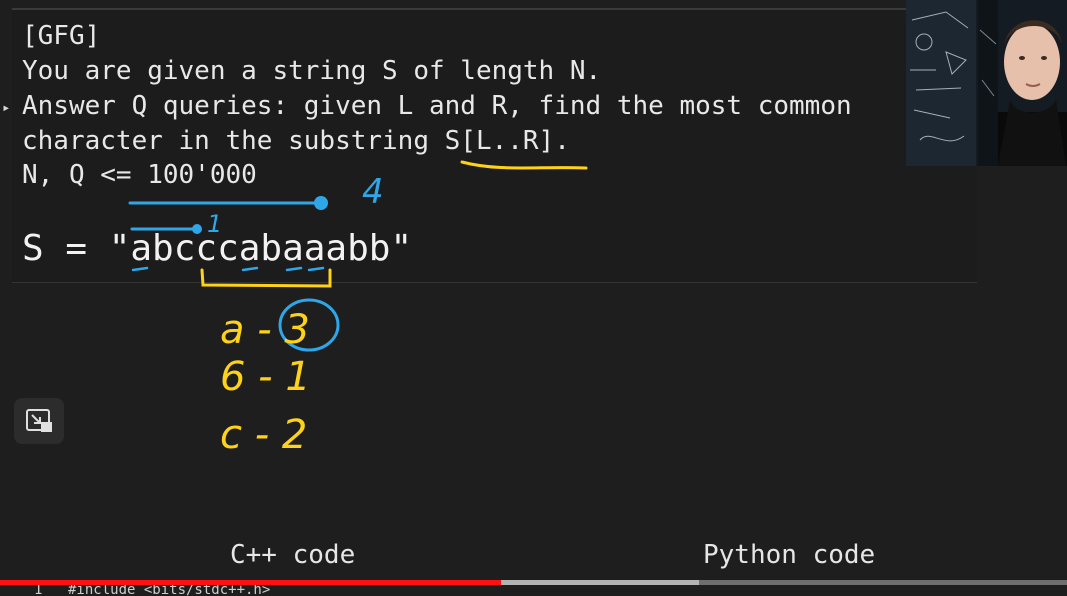 This screenshot has height=596, width=1067. I want to click on code-line-text: #include <bits/stdc++.h>, so click(169, 590).